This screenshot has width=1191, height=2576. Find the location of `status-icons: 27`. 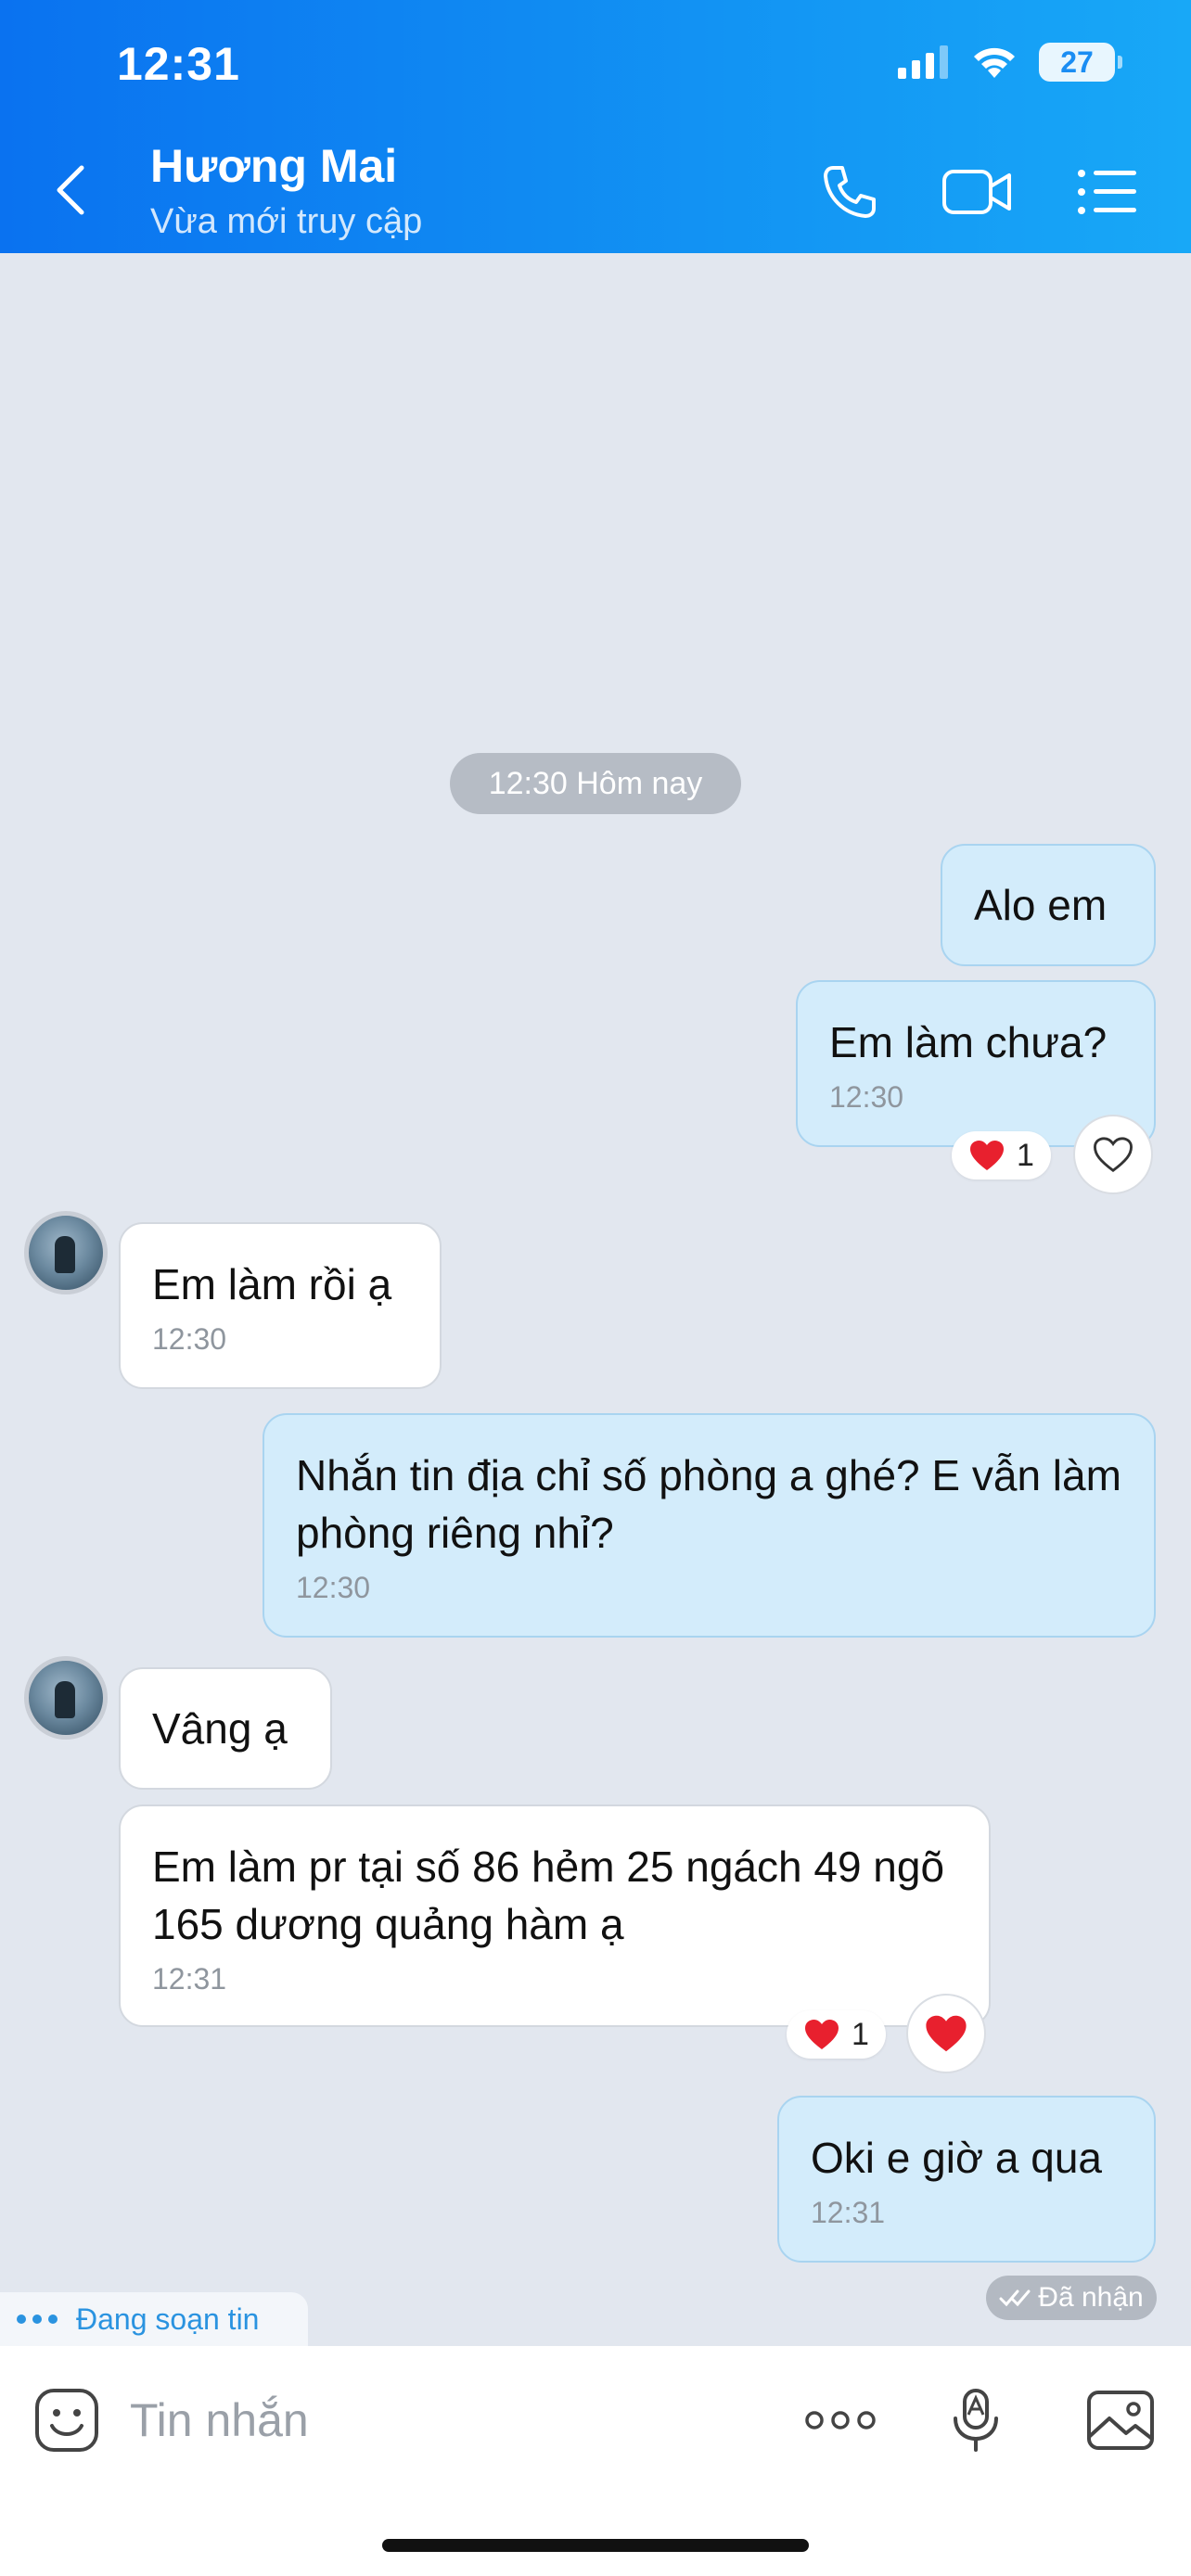

status-icons: 27 is located at coordinates (1010, 62).